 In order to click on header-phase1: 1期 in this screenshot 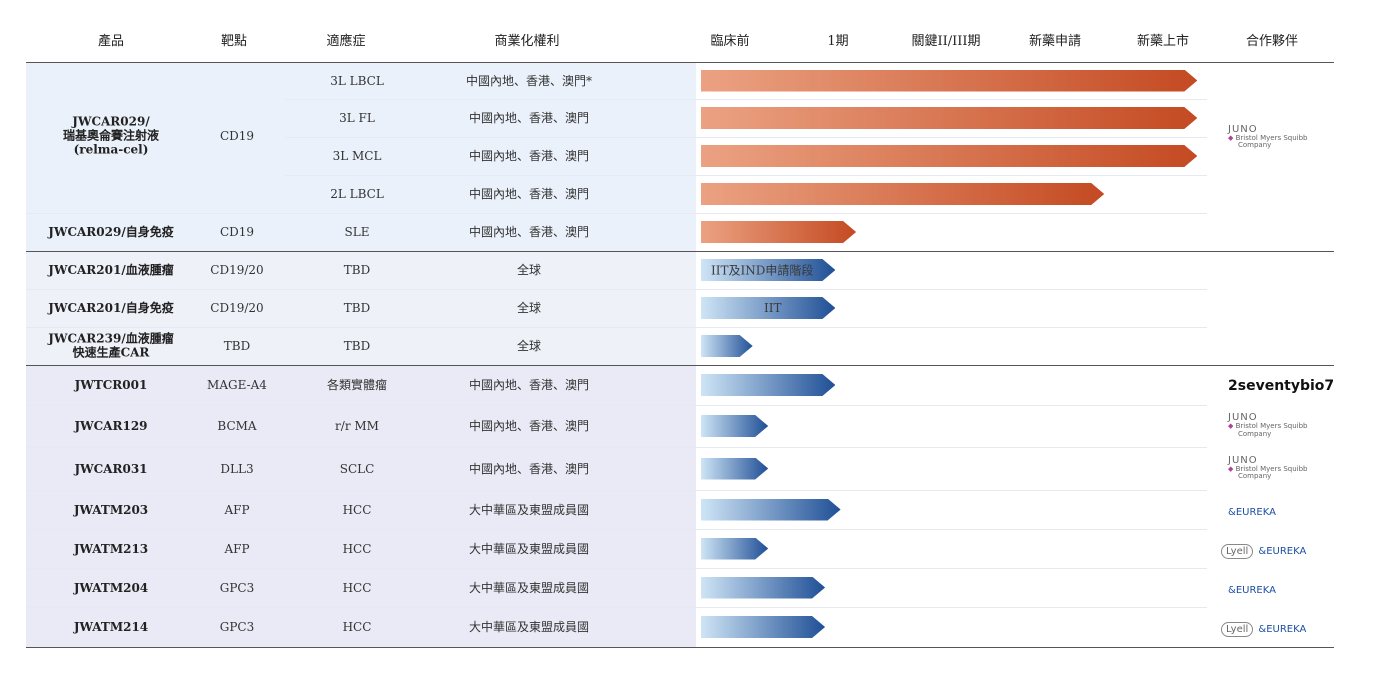, I will do `click(838, 41)`.